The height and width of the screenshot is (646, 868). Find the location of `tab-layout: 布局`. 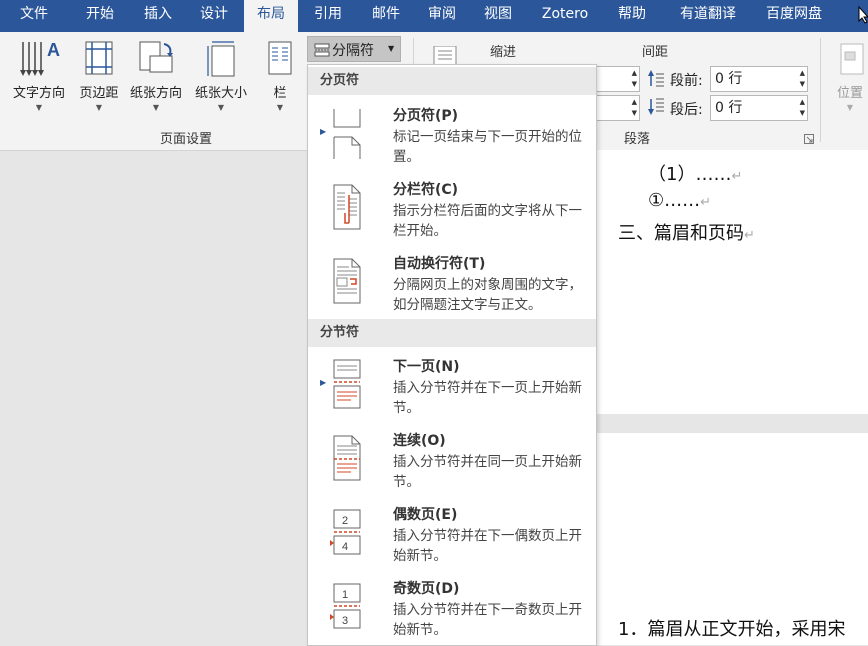

tab-layout: 布局 is located at coordinates (271, 16).